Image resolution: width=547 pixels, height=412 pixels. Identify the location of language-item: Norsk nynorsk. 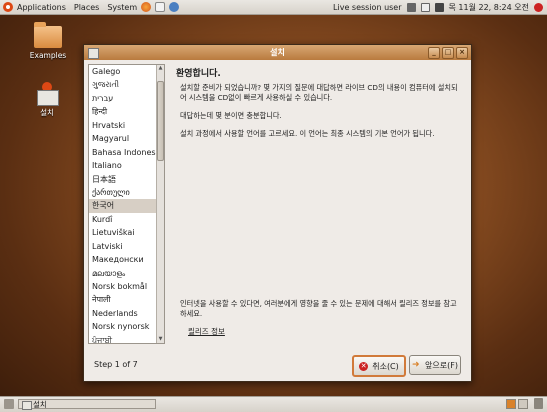
(126, 326).